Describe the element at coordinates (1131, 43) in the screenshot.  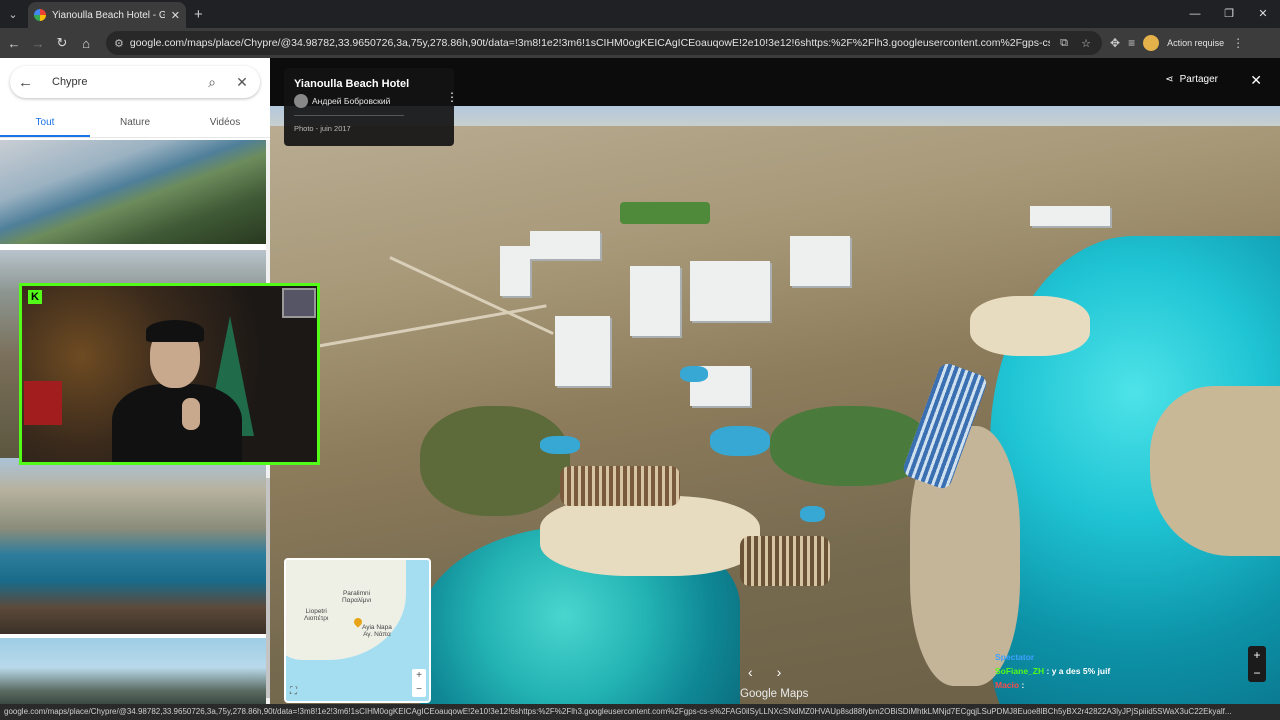
I see `media-controls-icon: ≡` at that location.